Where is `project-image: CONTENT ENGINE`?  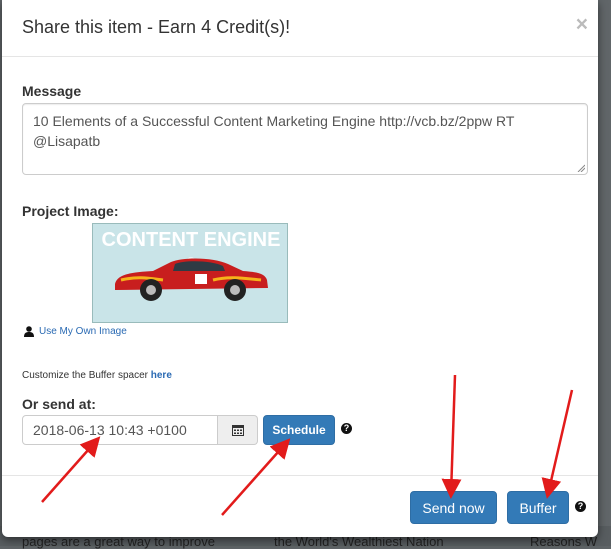
project-image: CONTENT ENGINE is located at coordinates (190, 273).